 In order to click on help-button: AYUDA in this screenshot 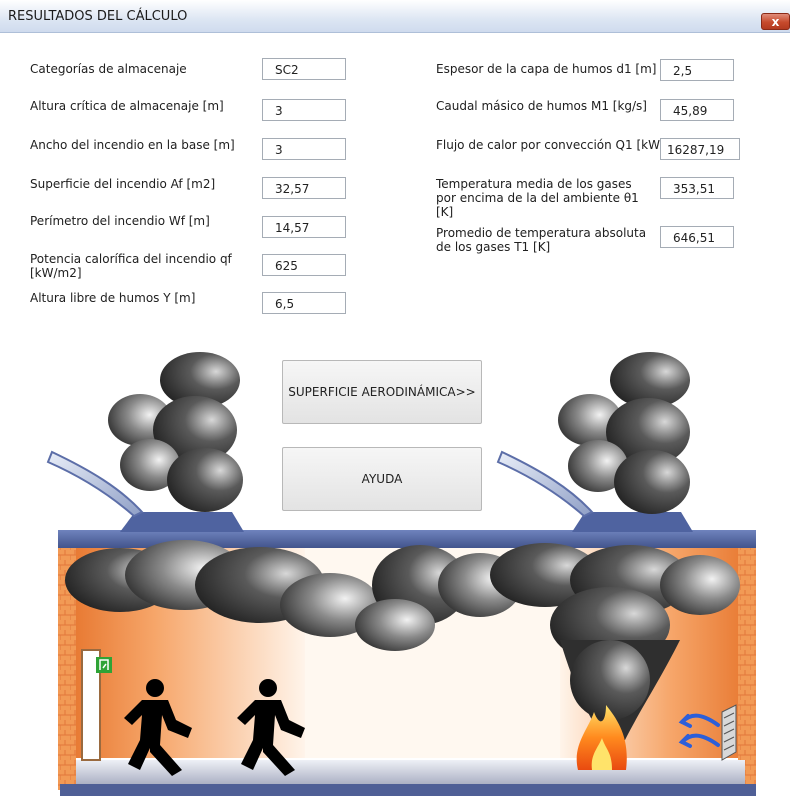, I will do `click(382, 479)`.